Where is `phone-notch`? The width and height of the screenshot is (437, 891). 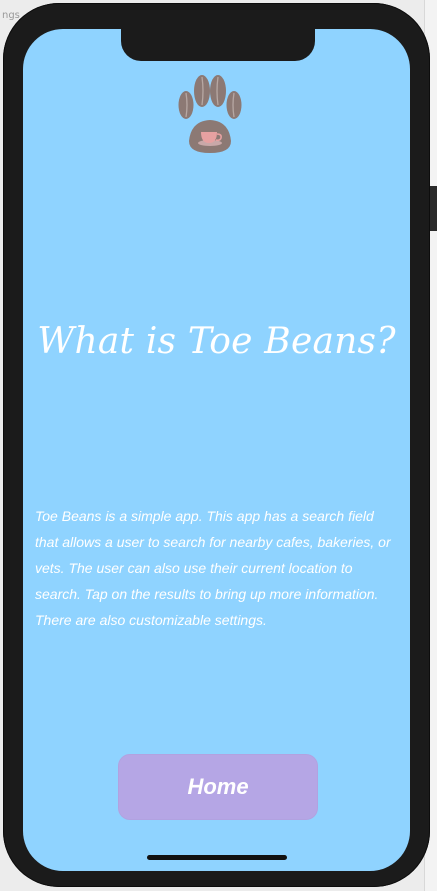
phone-notch is located at coordinates (218, 45).